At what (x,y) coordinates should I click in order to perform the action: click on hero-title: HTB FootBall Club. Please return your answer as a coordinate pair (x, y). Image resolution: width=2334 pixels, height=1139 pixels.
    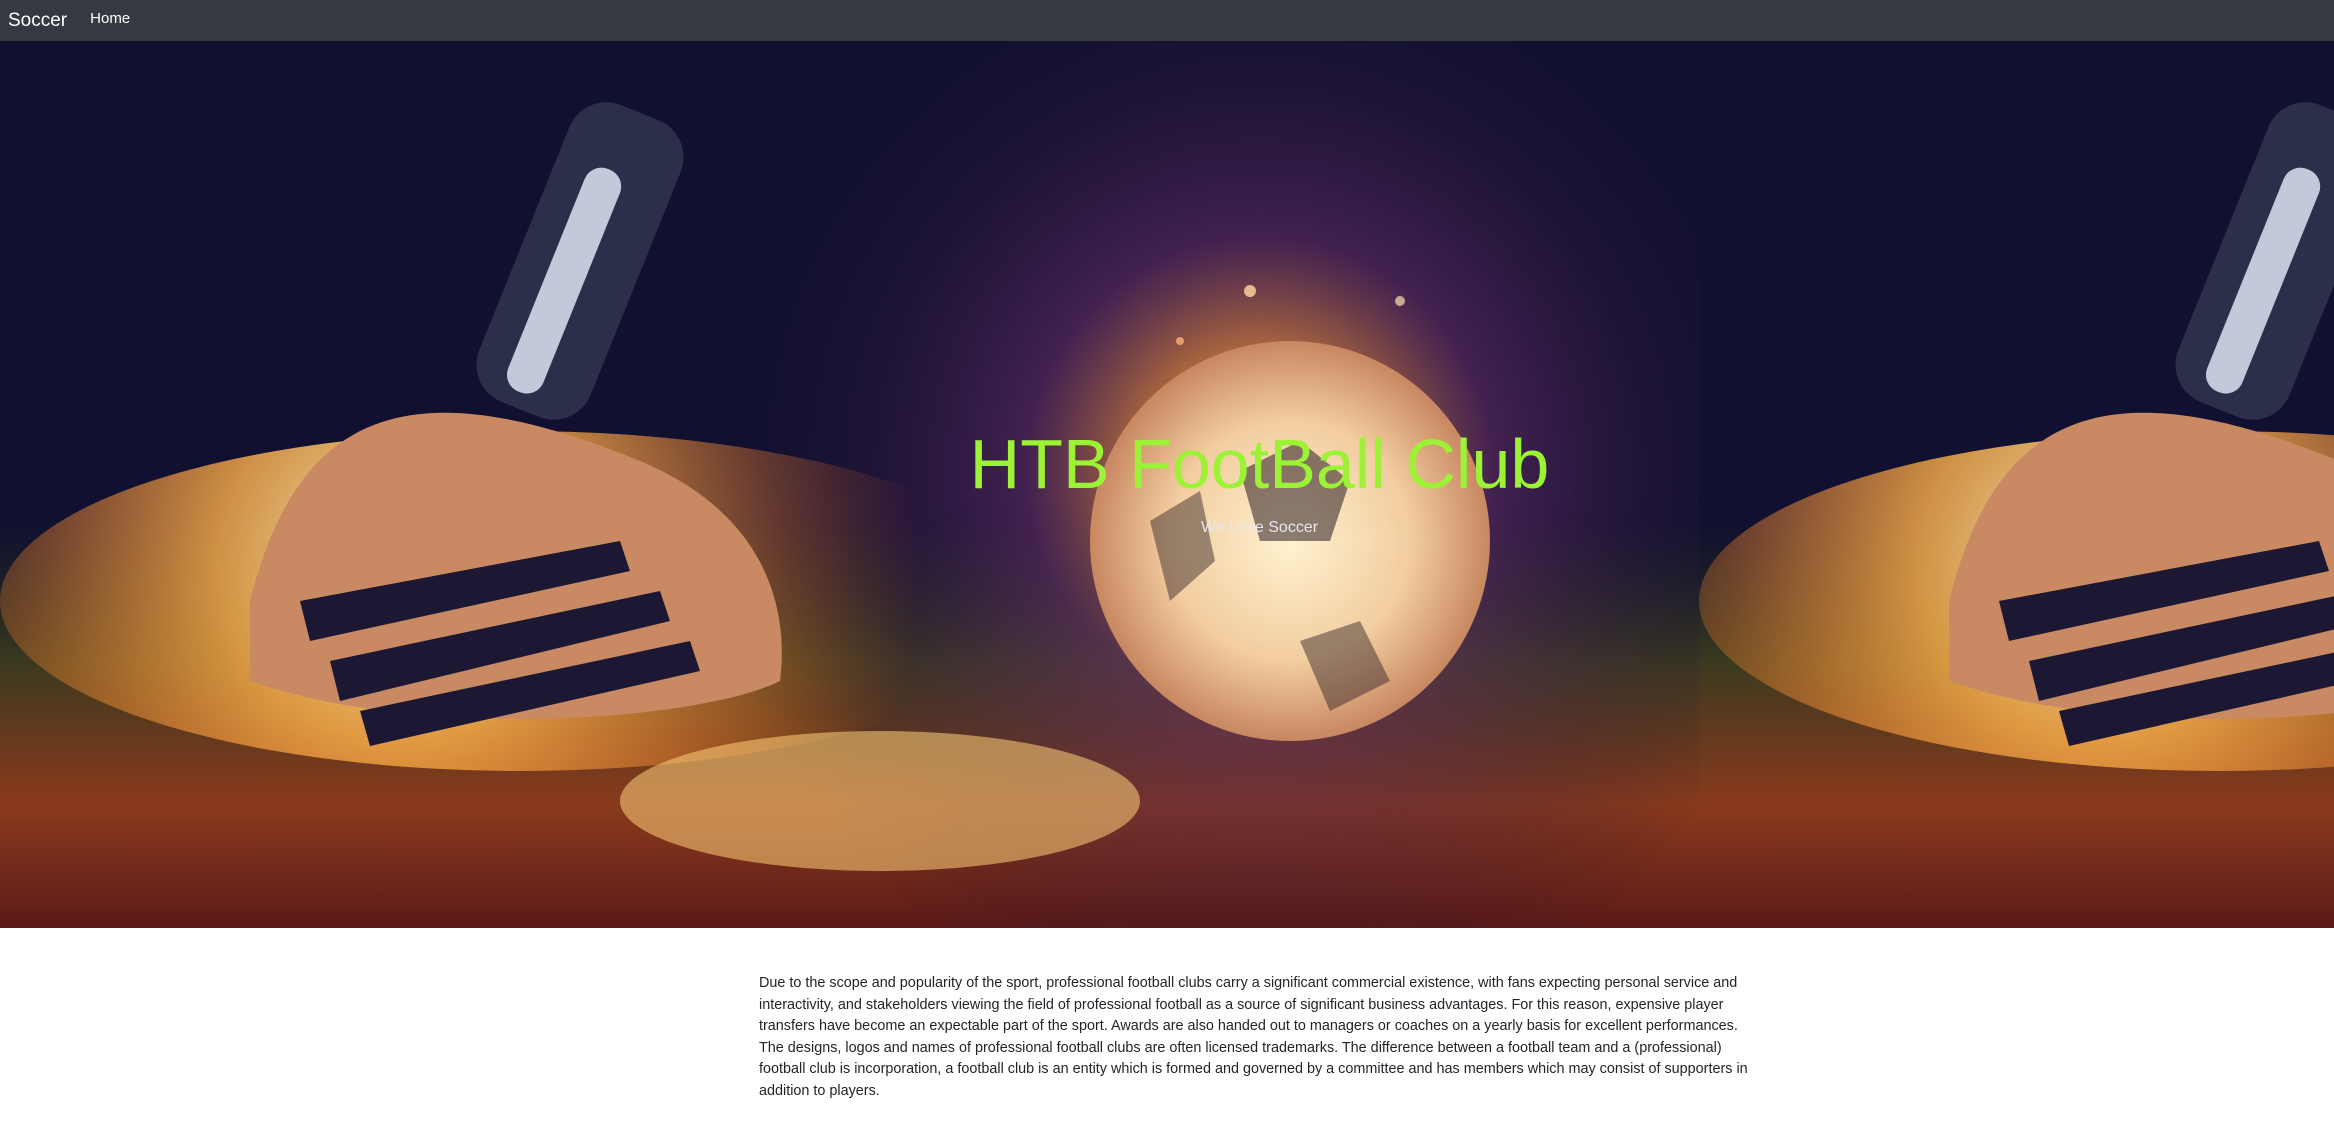
    Looking at the image, I should click on (1259, 464).